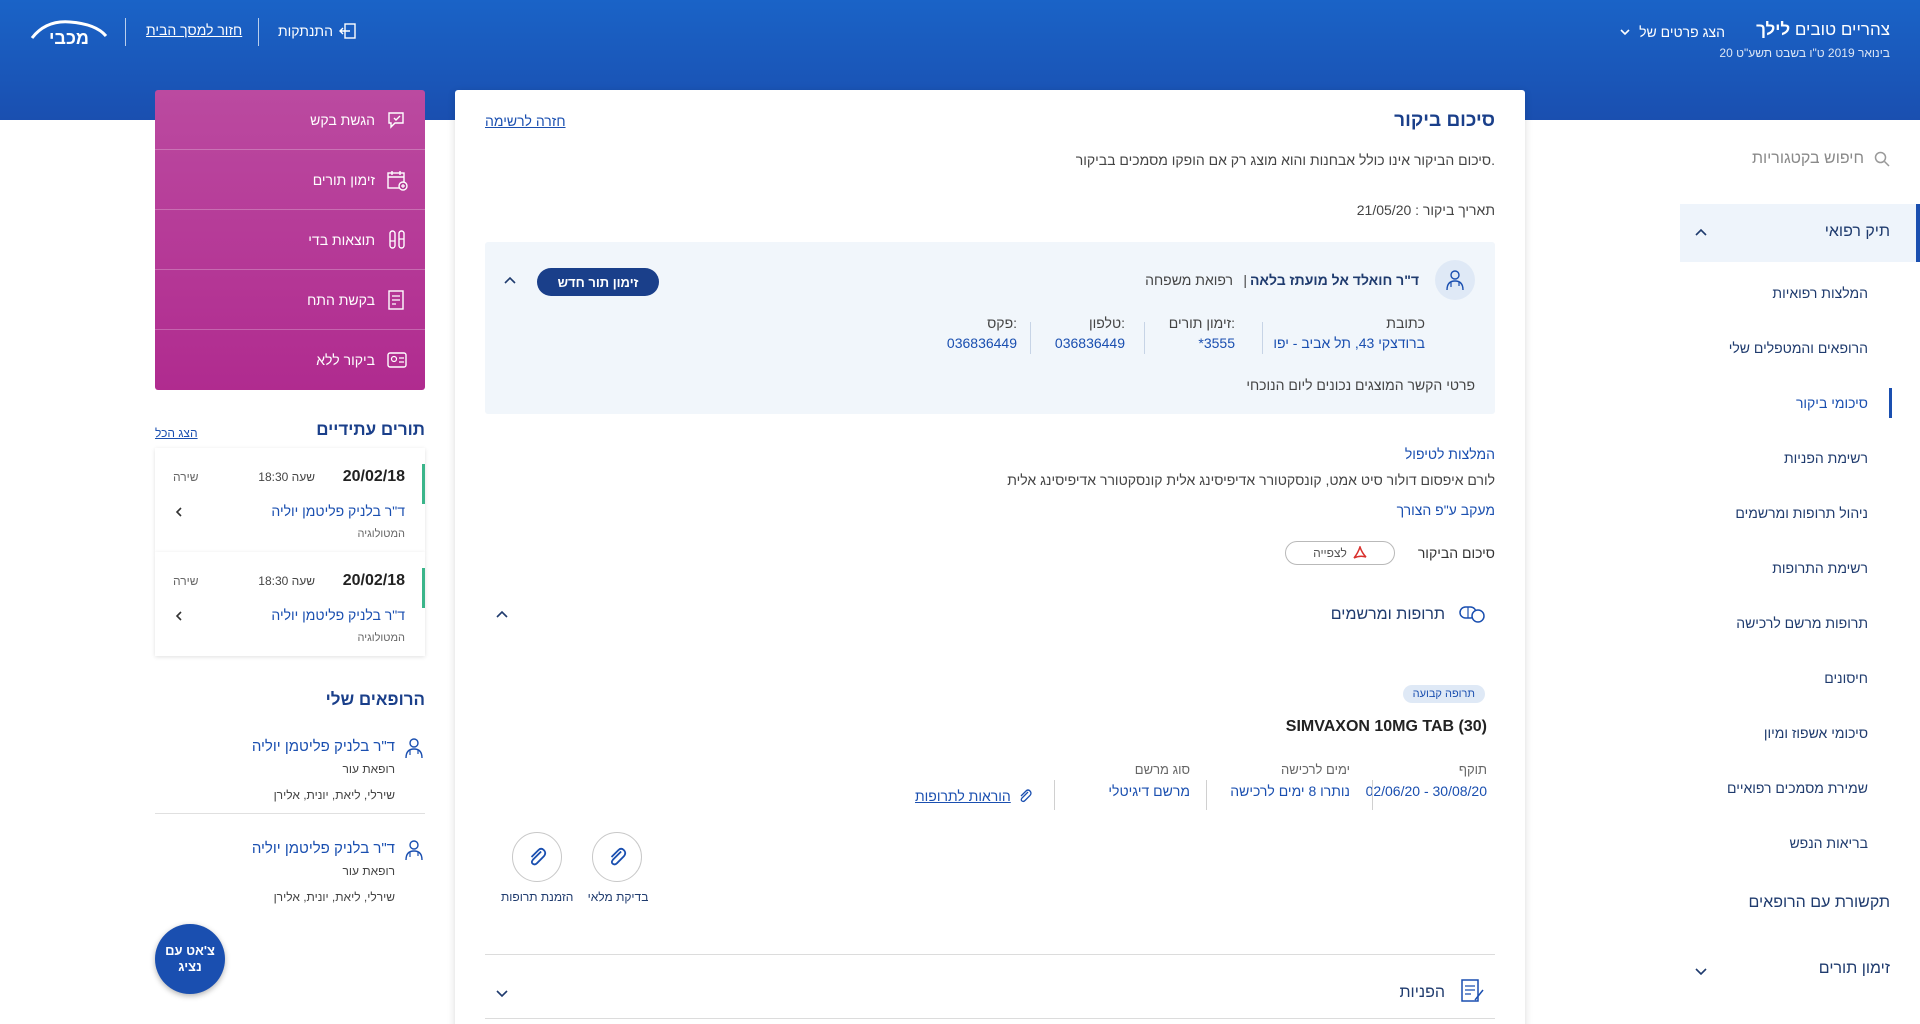  What do you see at coordinates (190, 959) in the screenshot?
I see `chat-with-agent-button: צ'אט עם נציג` at bounding box center [190, 959].